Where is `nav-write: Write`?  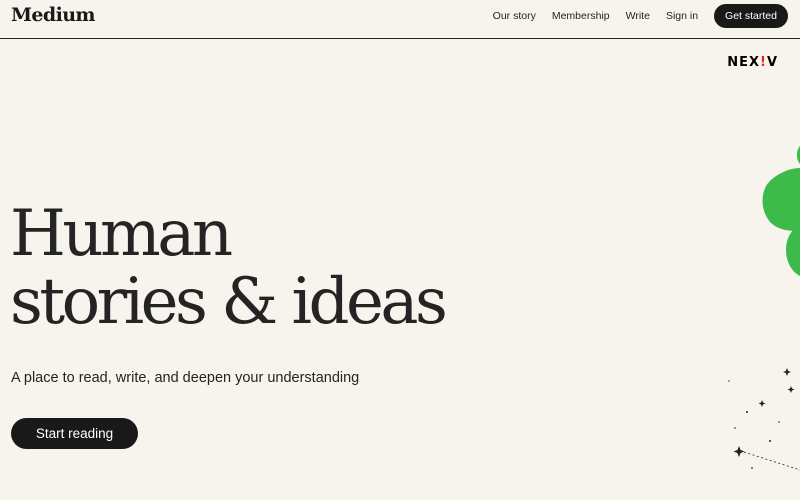
nav-write: Write is located at coordinates (638, 16).